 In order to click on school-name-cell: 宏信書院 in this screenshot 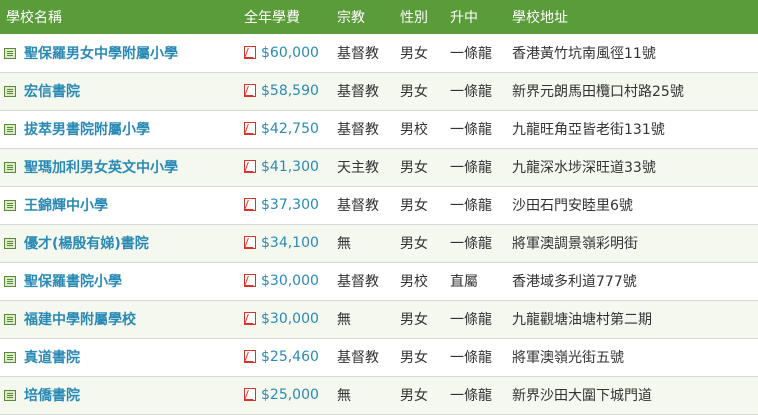, I will do `click(119, 91)`.